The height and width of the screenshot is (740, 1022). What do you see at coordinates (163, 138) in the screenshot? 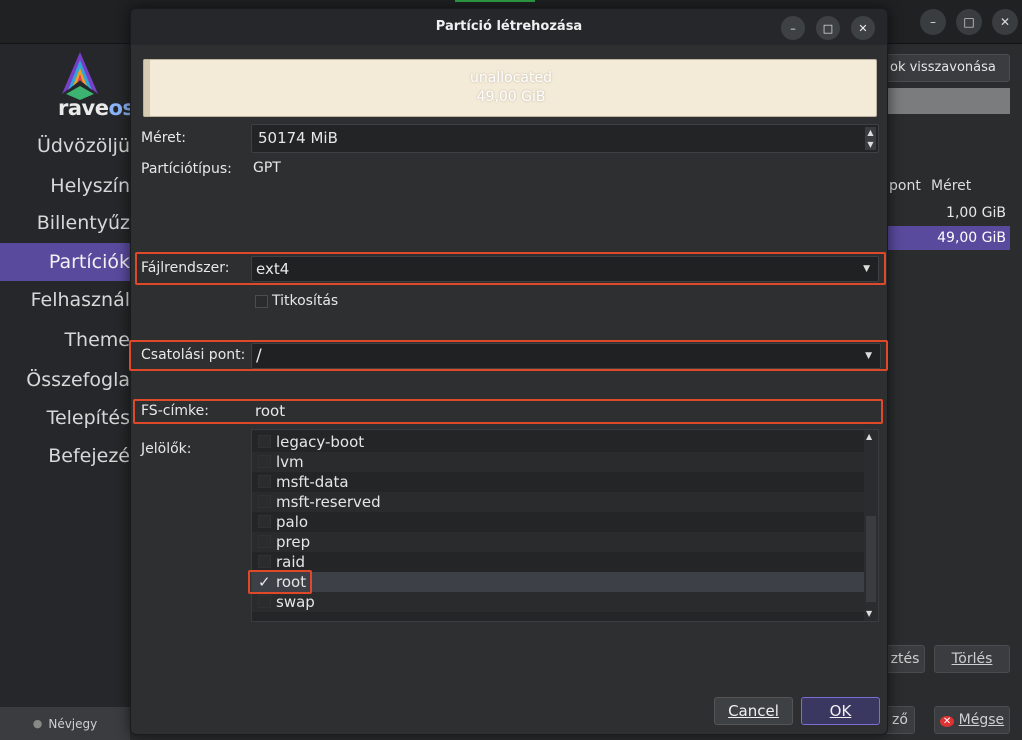
I see `size-label: Méret:` at bounding box center [163, 138].